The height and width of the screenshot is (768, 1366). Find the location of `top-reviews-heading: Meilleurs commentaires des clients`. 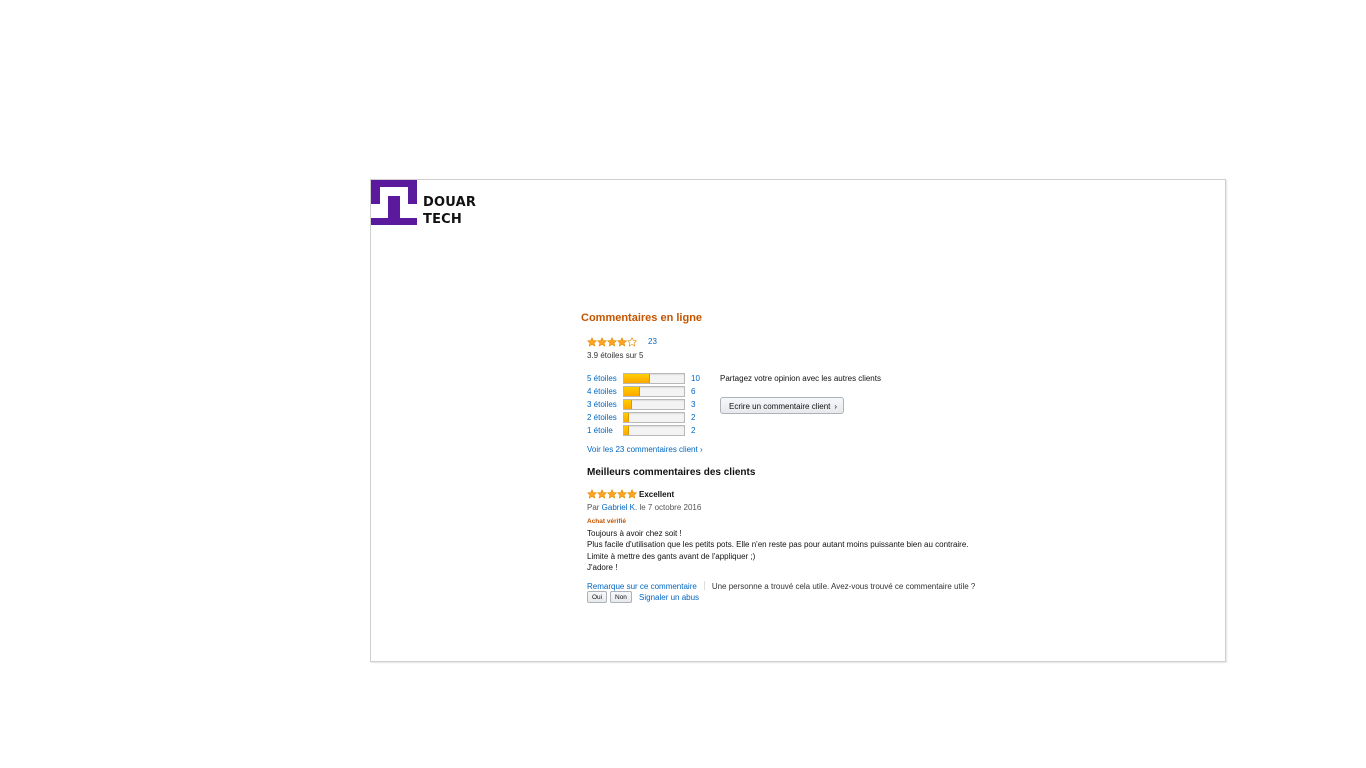

top-reviews-heading: Meilleurs commentaires des clients is located at coordinates (671, 472).